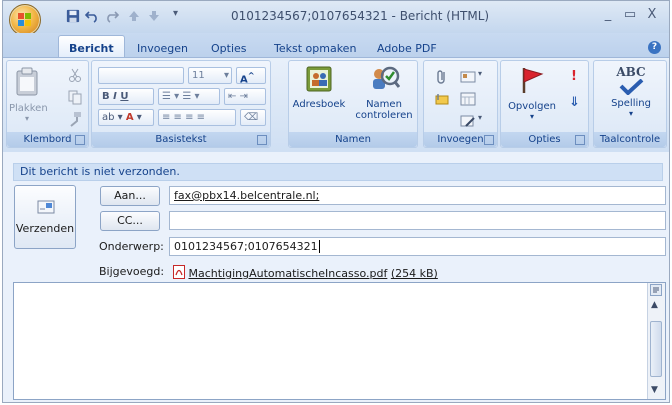  I want to click on attachment-filename: MachtigingAutomatischeIncasso.pdf, so click(288, 273).